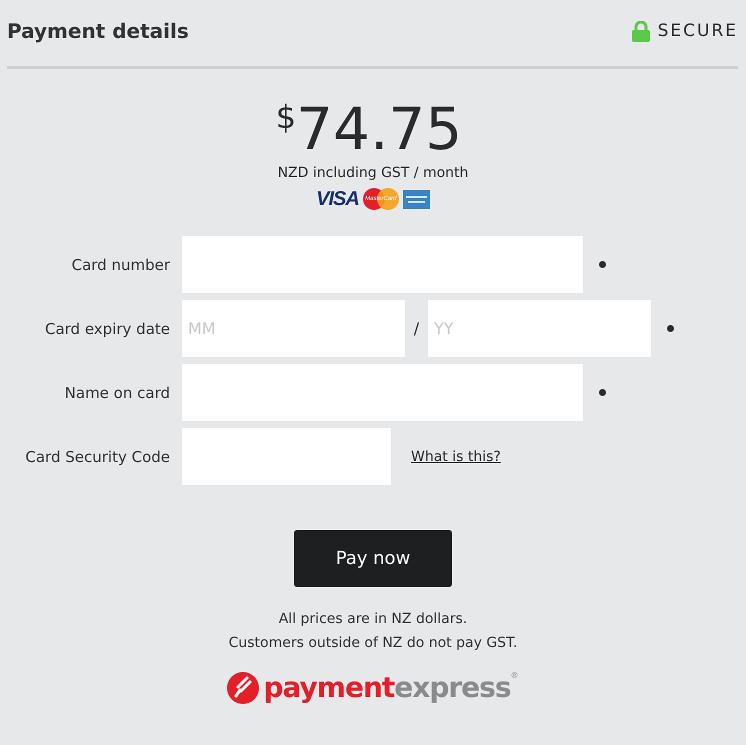 The height and width of the screenshot is (745, 746). Describe the element at coordinates (452, 687) in the screenshot. I see `brand-name-express: express` at that location.